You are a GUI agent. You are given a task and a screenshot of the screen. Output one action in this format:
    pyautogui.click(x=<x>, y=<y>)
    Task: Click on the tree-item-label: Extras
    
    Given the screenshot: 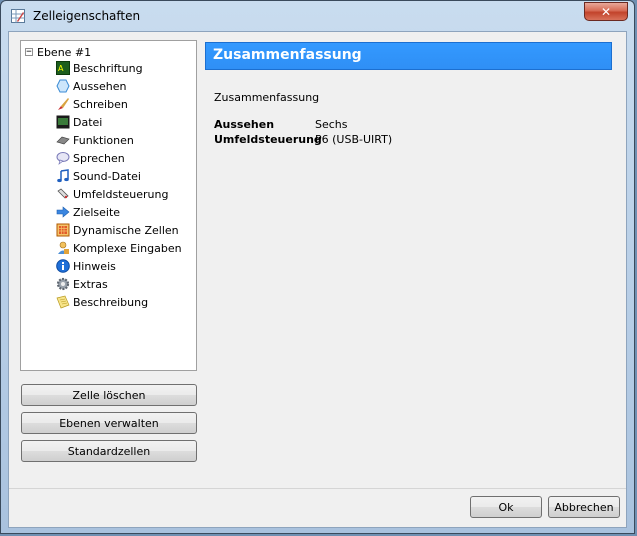 What is the action you would take?
    pyautogui.click(x=90, y=284)
    